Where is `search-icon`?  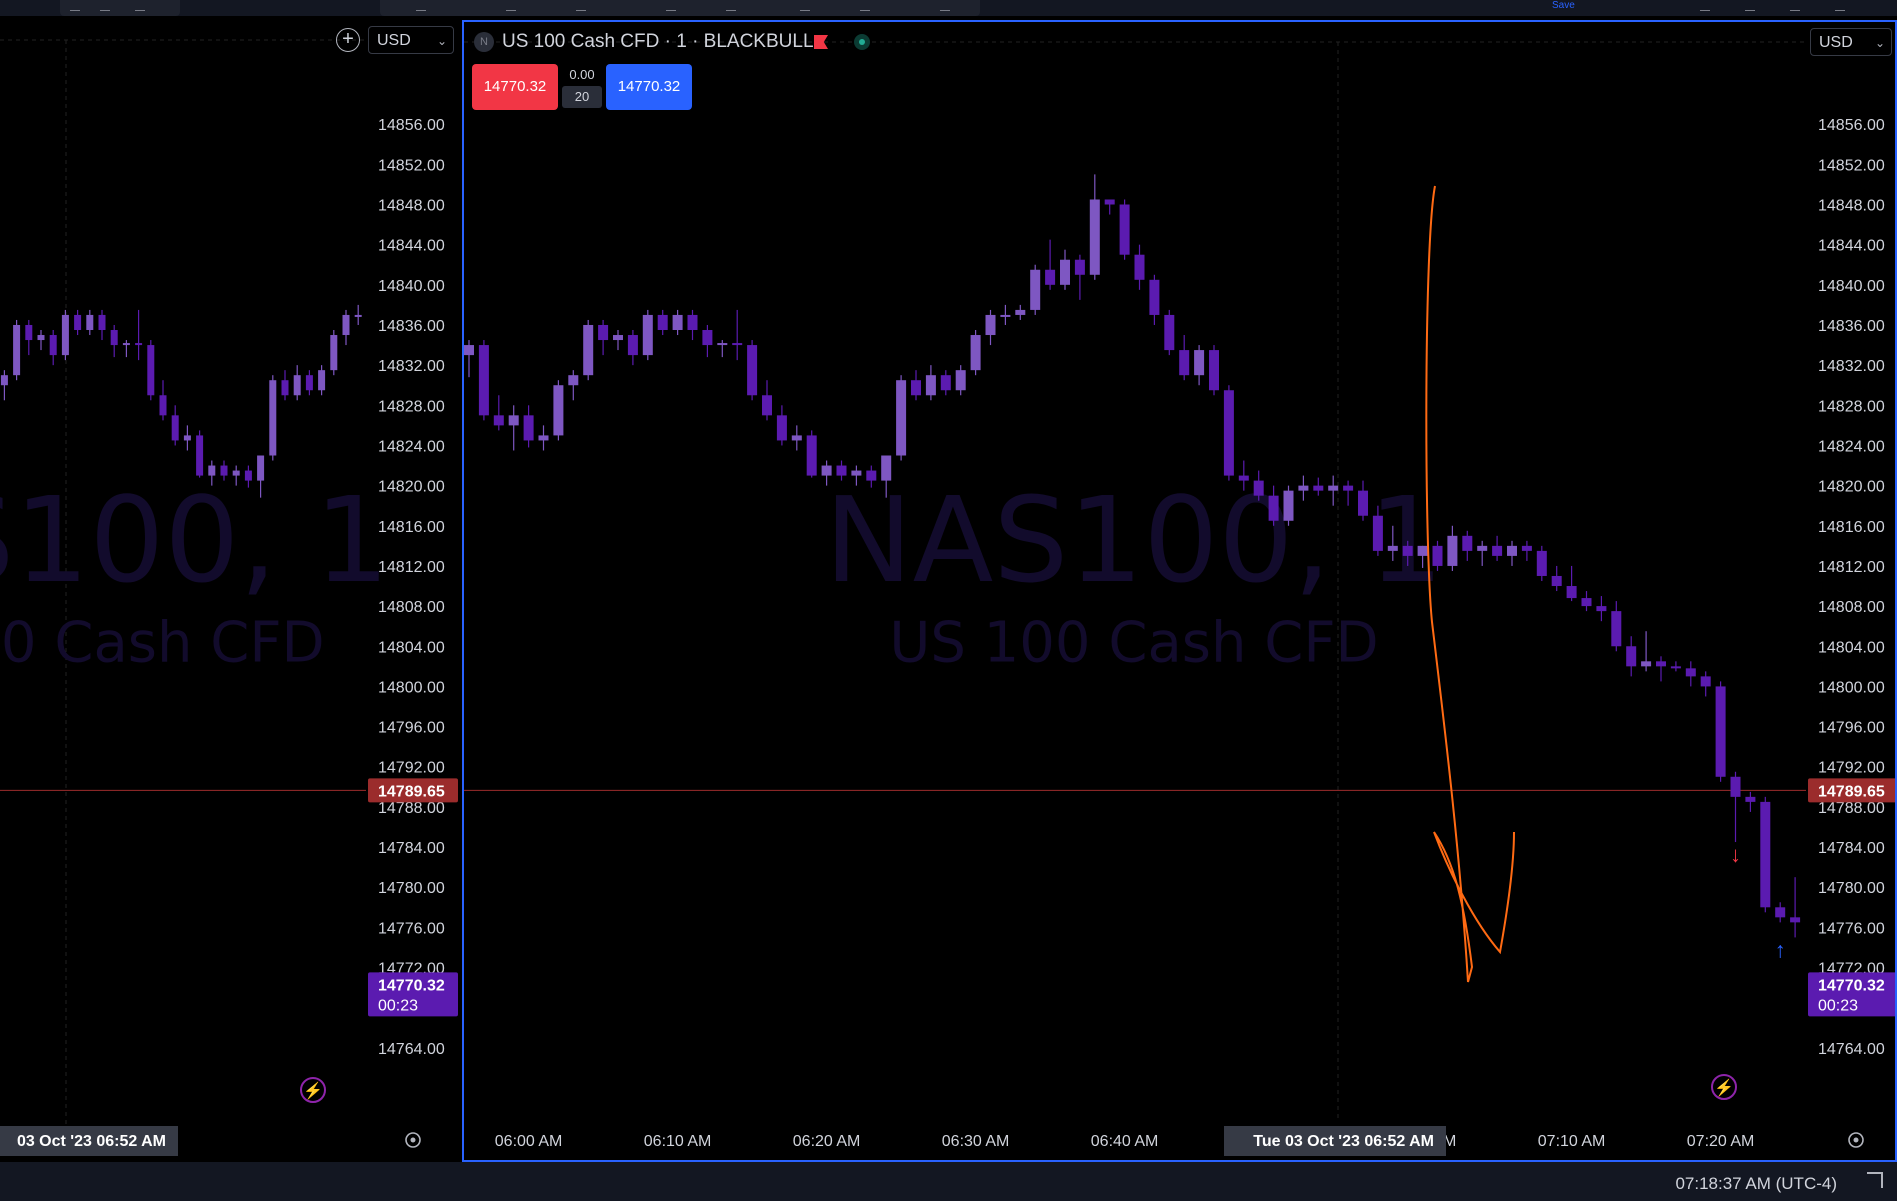 search-icon is located at coordinates (1705, 6).